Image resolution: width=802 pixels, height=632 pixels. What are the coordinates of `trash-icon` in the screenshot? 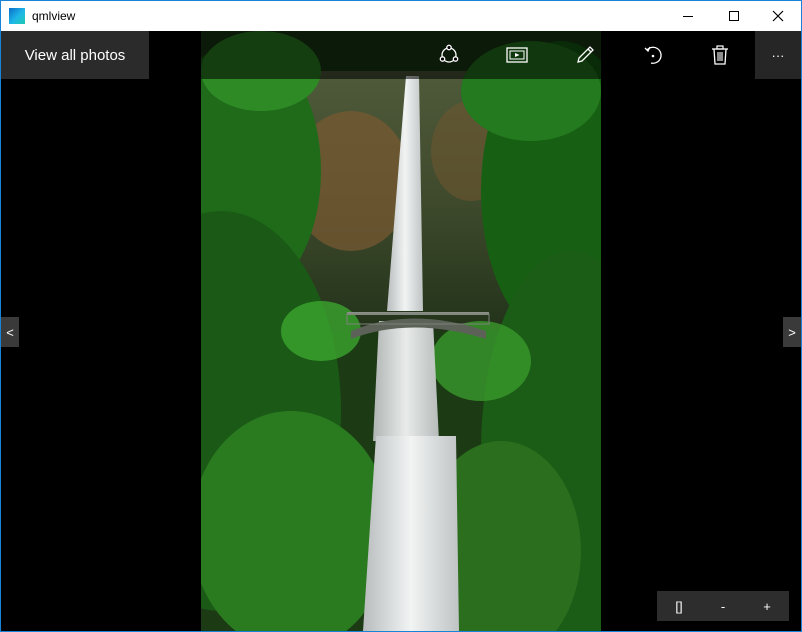 It's located at (720, 55).